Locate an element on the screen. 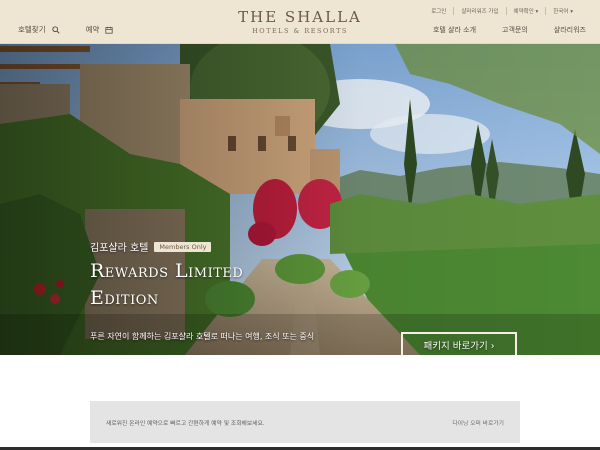  search-icon is located at coordinates (55, 29).